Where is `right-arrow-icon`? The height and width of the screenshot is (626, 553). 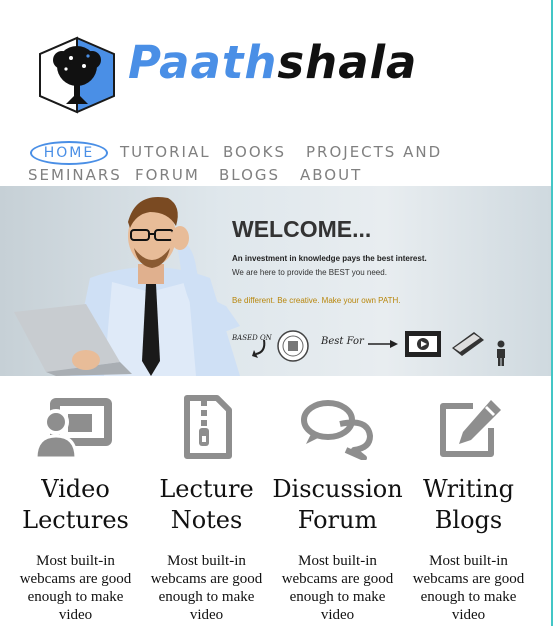
right-arrow-icon is located at coordinates (383, 344).